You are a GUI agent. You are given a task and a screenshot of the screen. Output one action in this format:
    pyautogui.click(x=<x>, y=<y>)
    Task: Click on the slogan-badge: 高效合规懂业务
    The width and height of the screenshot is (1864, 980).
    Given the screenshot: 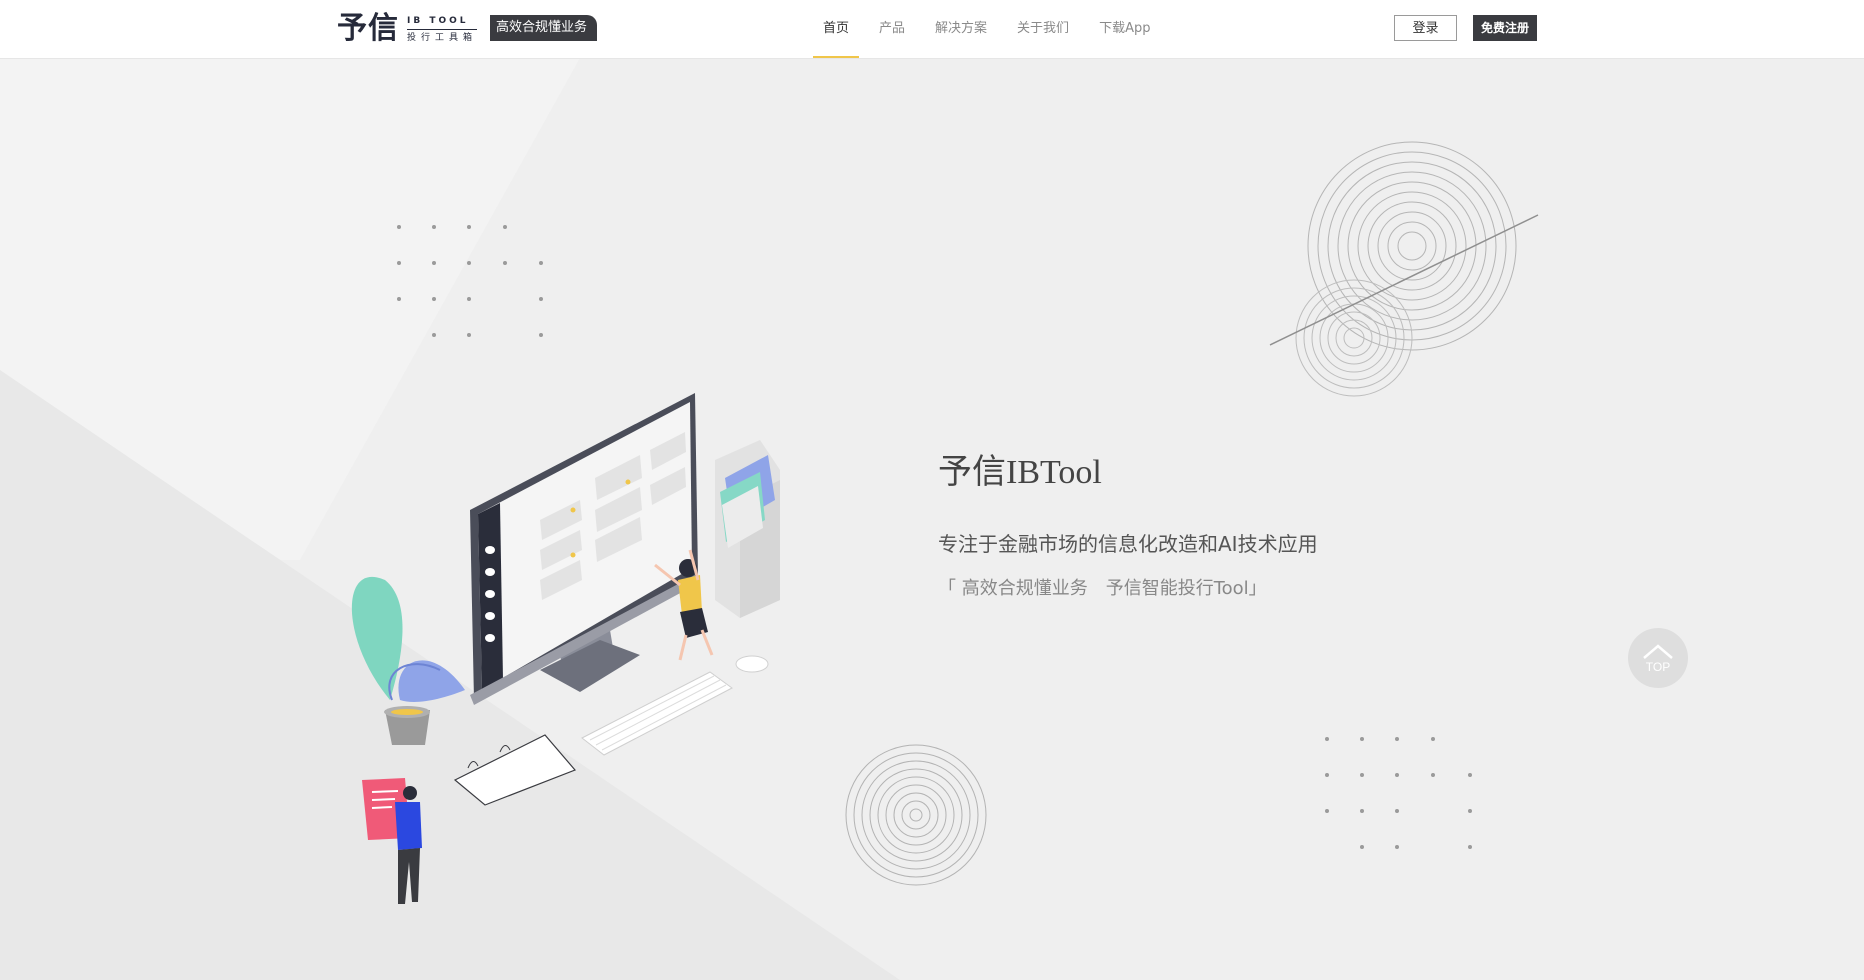 What is the action you would take?
    pyautogui.click(x=544, y=28)
    